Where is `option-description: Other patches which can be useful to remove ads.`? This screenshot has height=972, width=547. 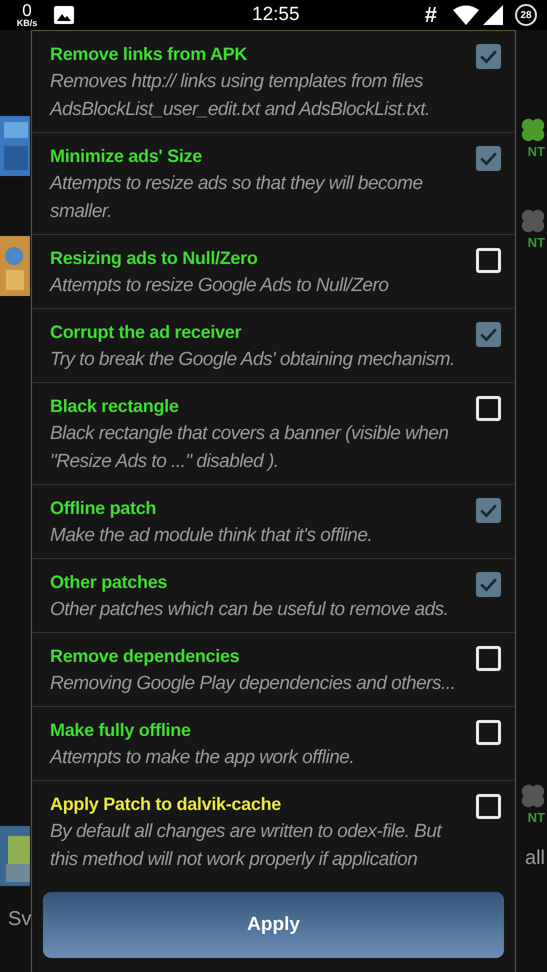 option-description: Other patches which can be useful to remove ads. is located at coordinates (250, 610).